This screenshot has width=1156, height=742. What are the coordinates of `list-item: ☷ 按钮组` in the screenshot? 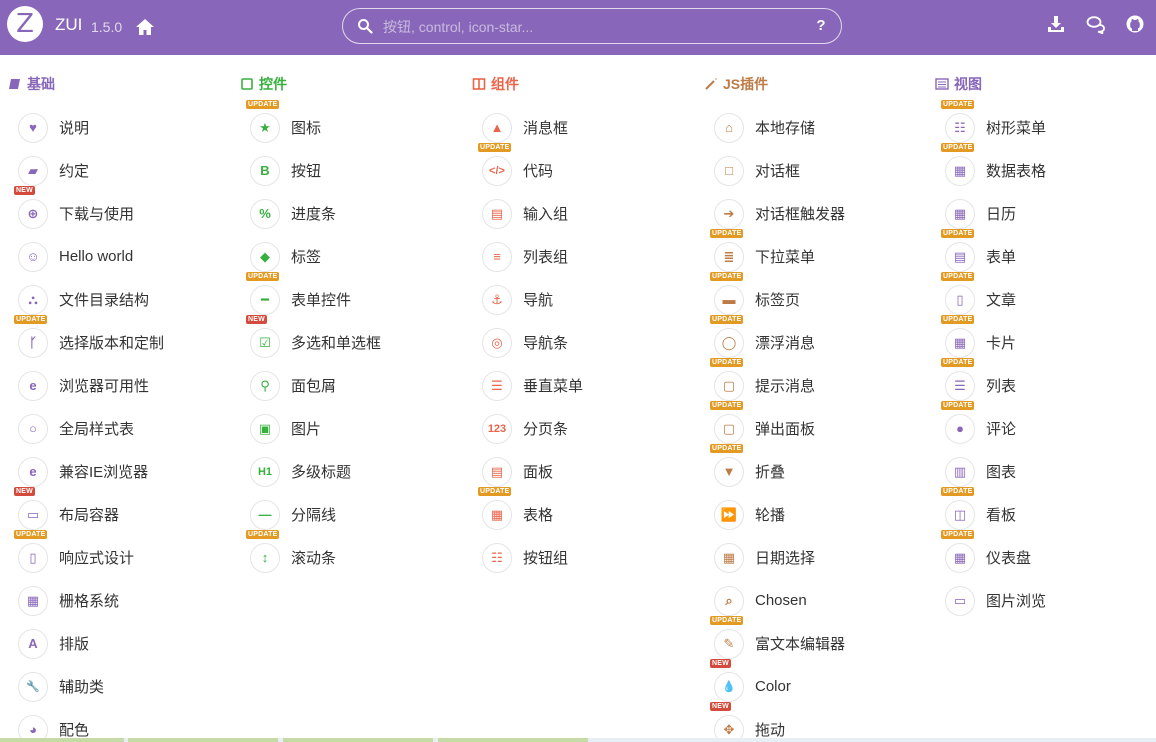 It's located at (532, 557).